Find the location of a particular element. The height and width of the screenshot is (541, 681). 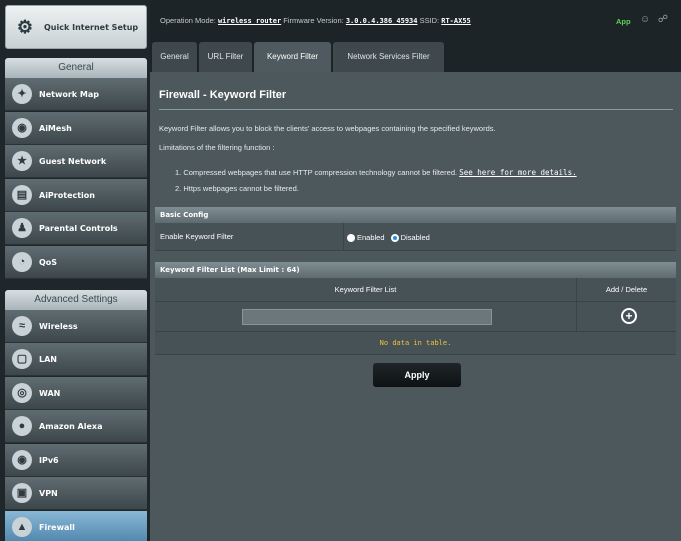

sidebar-item-label: VPN is located at coordinates (48, 493).